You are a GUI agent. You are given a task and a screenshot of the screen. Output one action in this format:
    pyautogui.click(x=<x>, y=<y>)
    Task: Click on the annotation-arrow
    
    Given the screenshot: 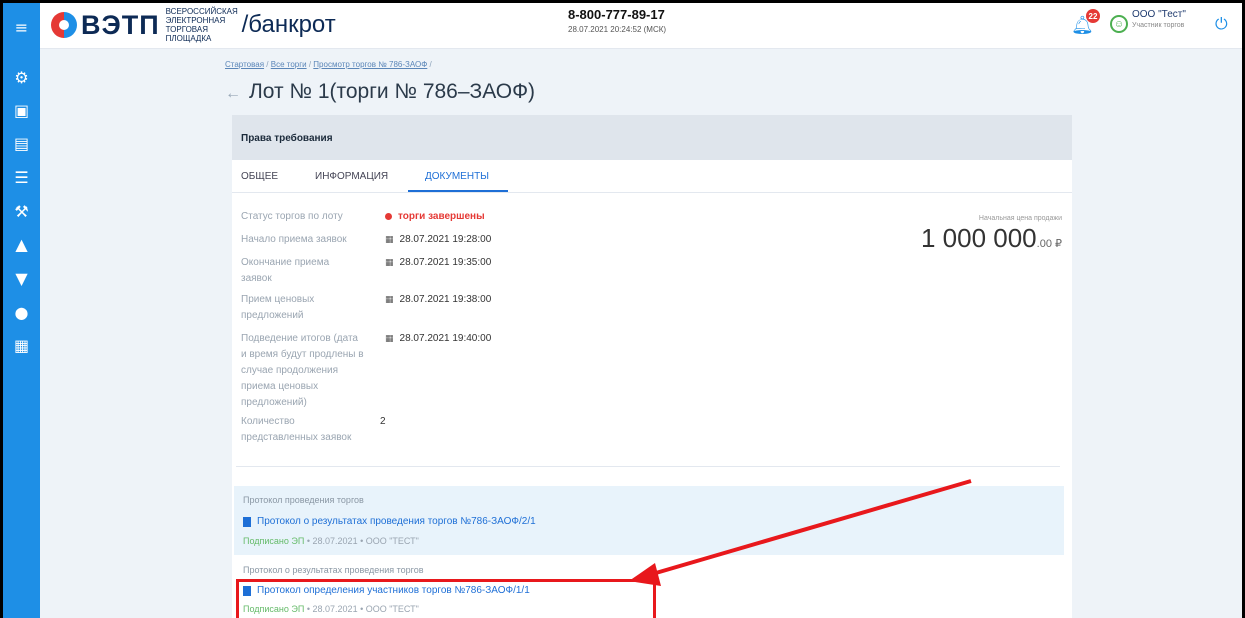 What is the action you would take?
    pyautogui.click(x=800, y=532)
    